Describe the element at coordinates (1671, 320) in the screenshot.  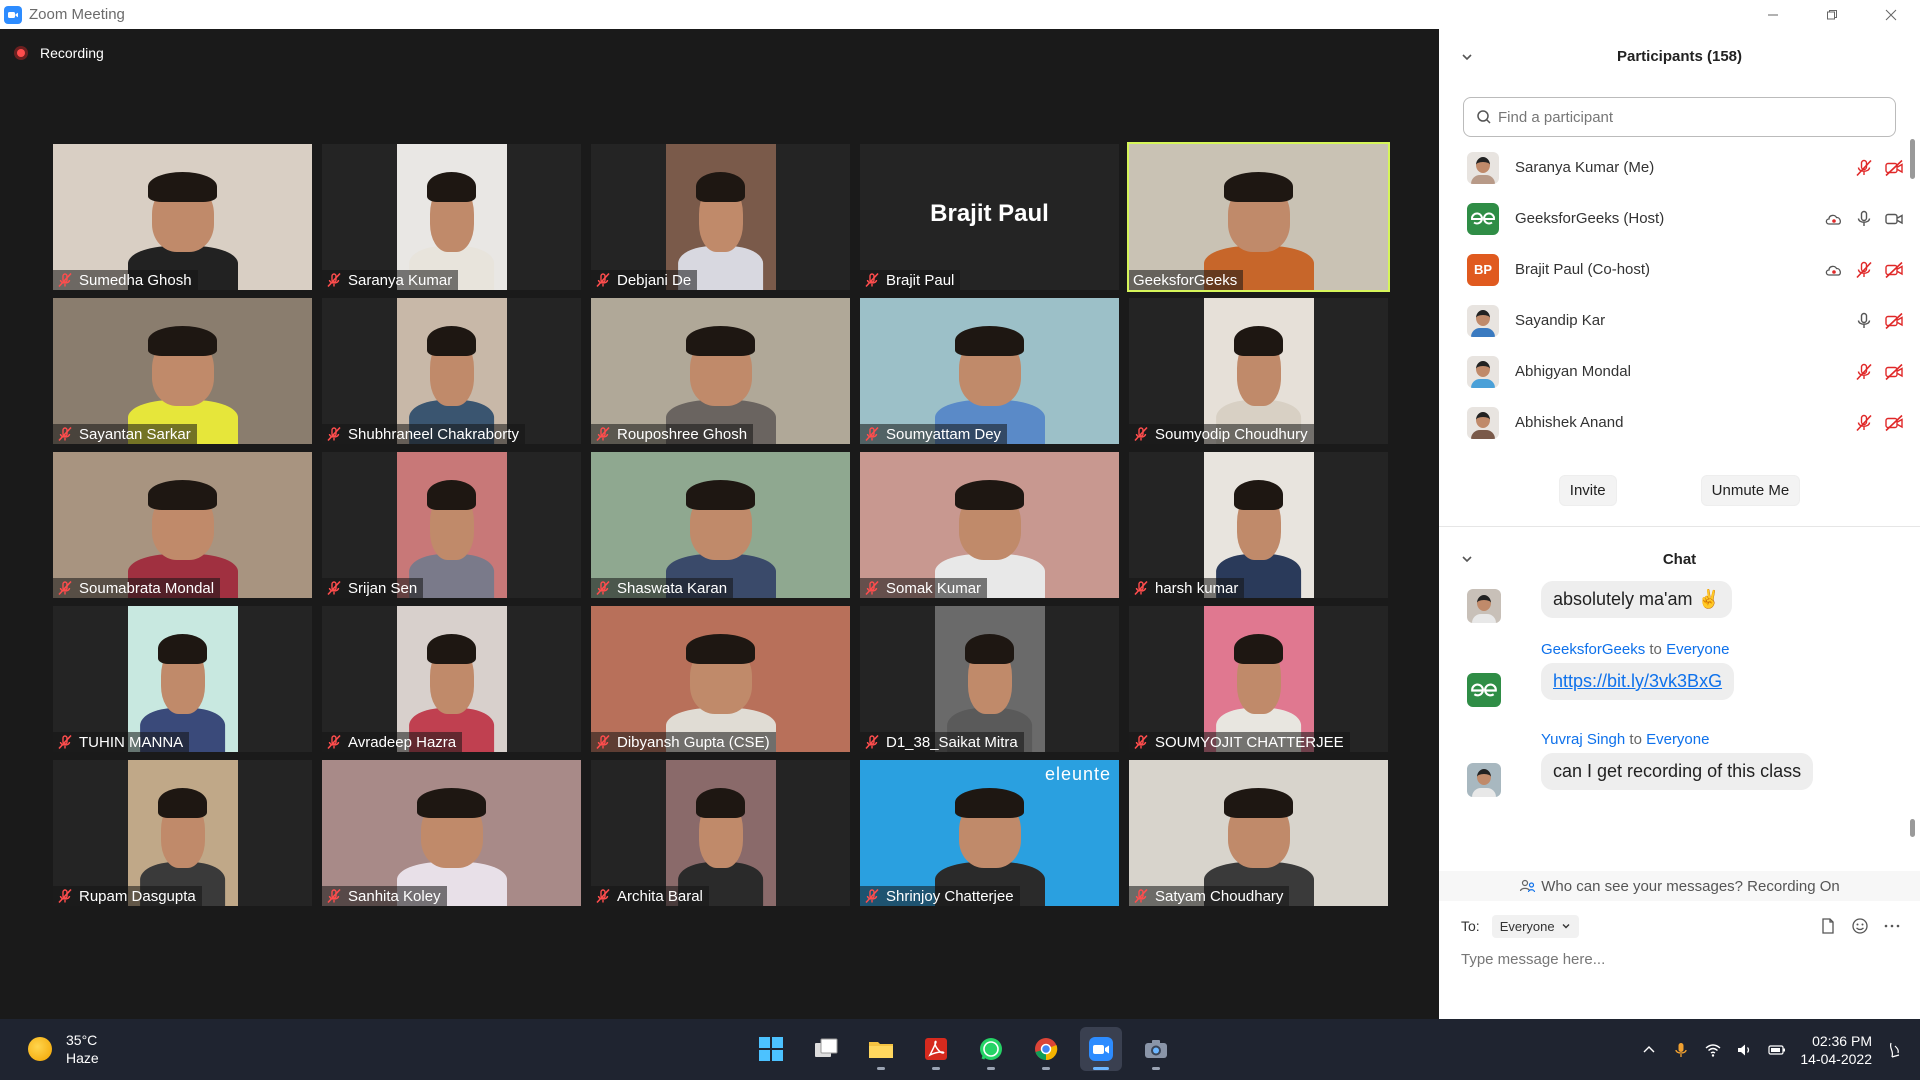
I see `participant-row: Sayandip Kar` at that location.